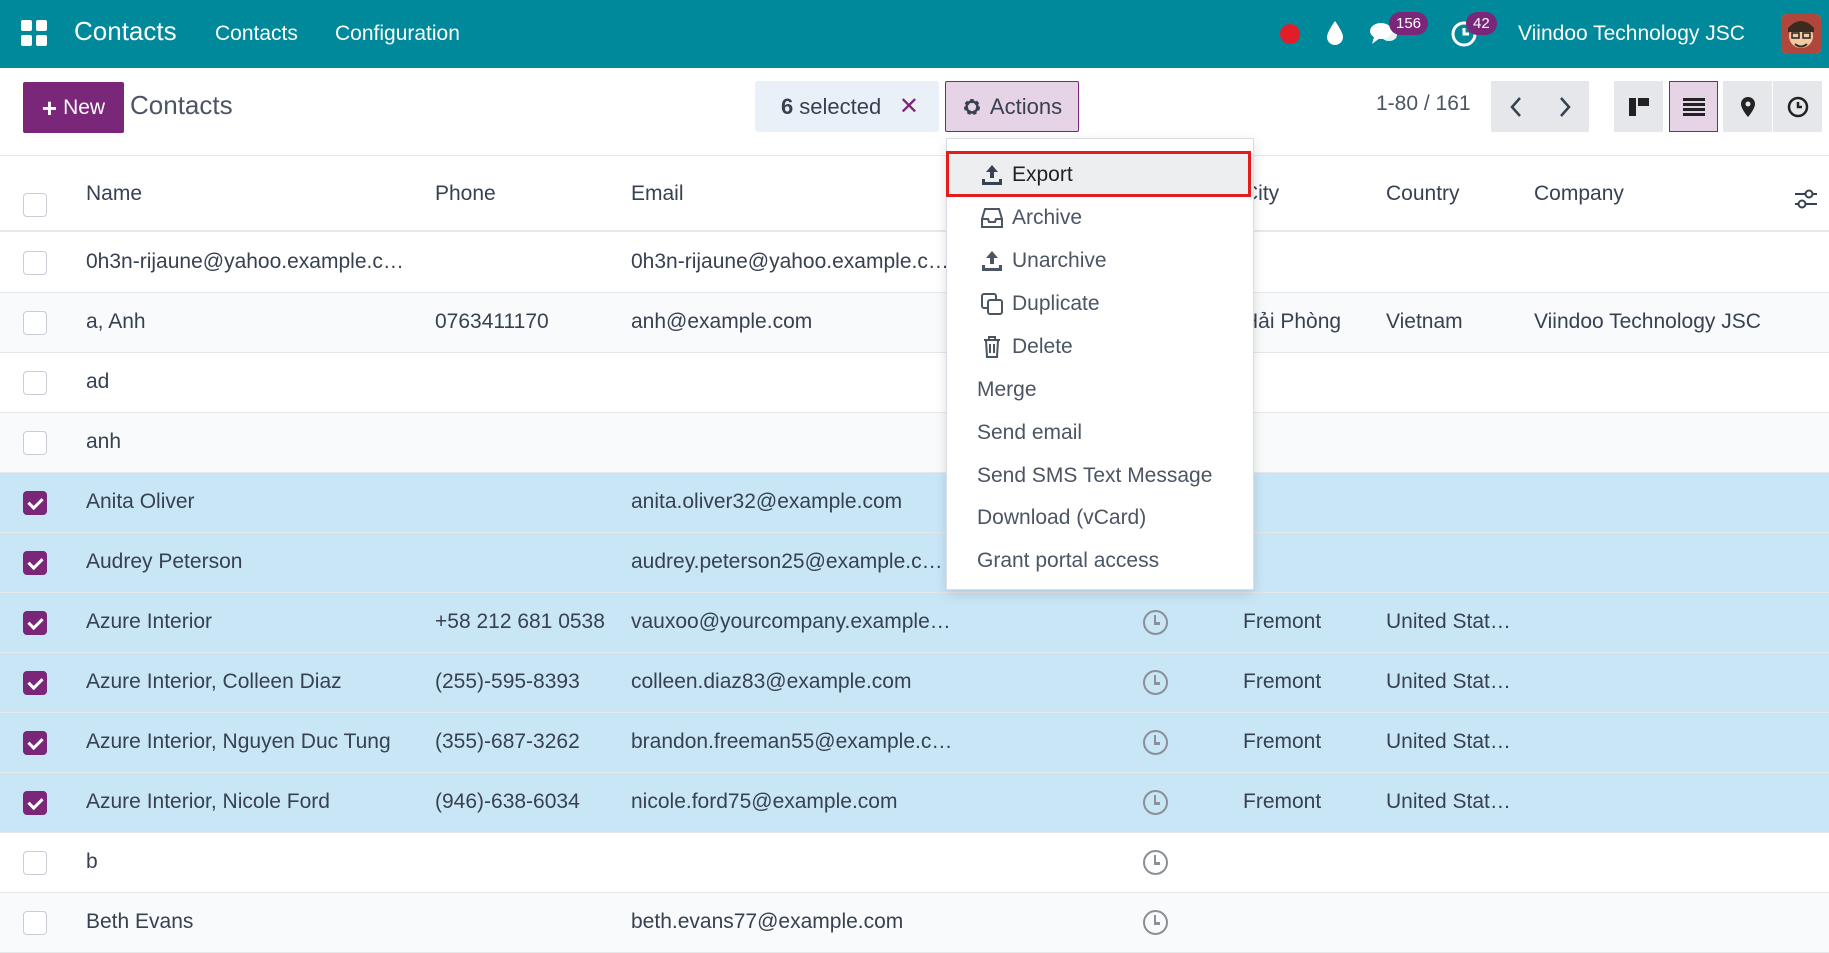  What do you see at coordinates (1335, 35) in the screenshot?
I see `drop-icon` at bounding box center [1335, 35].